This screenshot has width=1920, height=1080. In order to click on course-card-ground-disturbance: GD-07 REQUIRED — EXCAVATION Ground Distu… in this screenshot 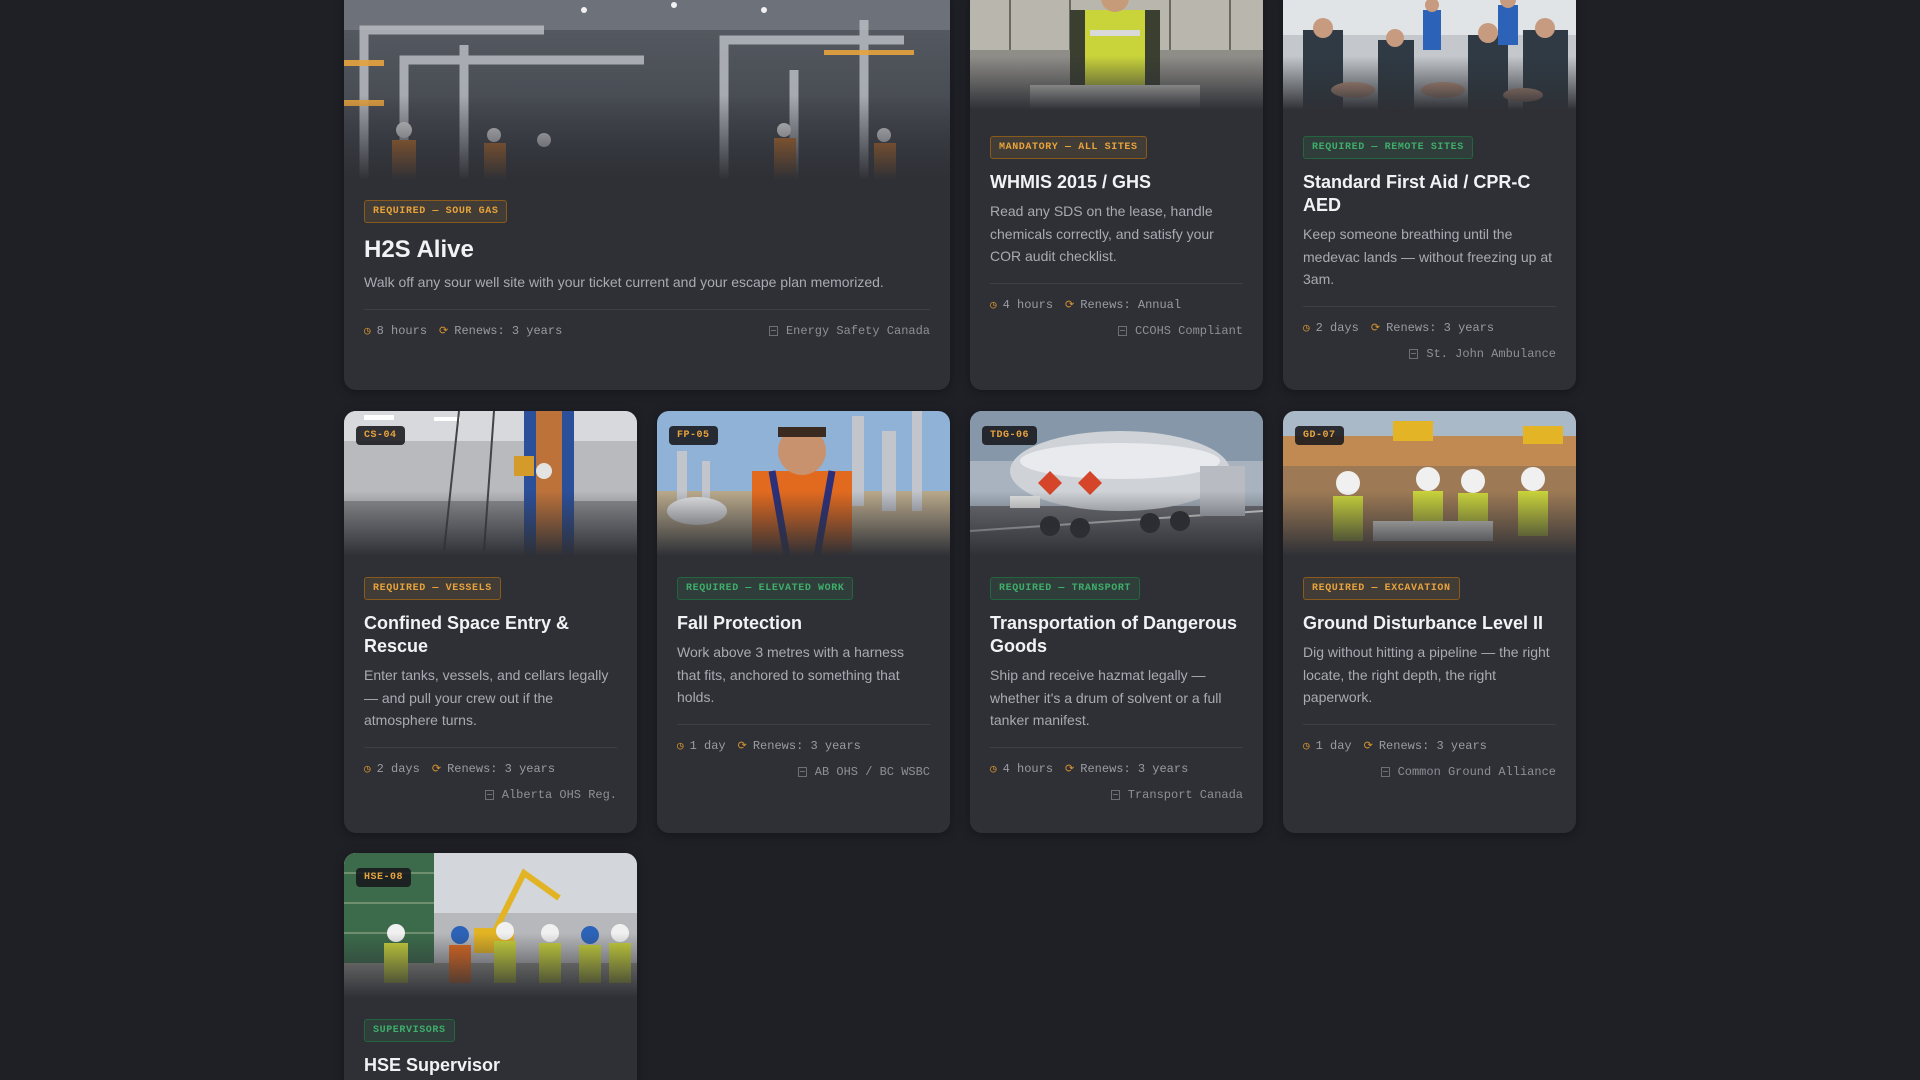, I will do `click(1429, 622)`.